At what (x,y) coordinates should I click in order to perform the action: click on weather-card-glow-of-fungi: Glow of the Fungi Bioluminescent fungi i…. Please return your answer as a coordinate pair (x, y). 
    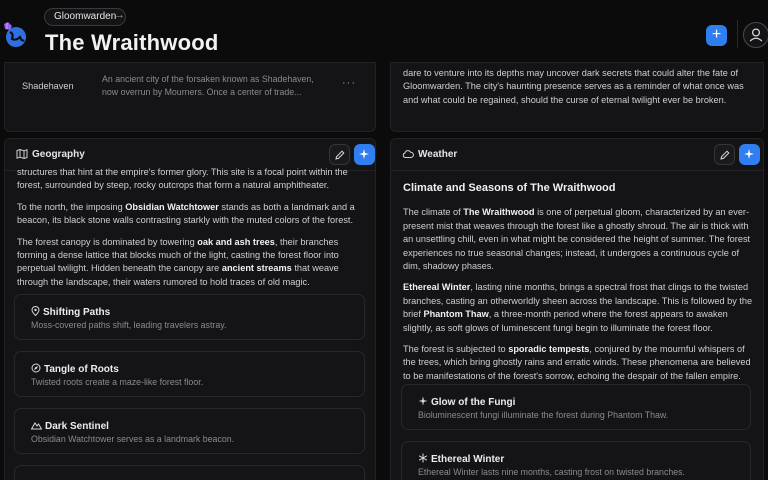
    Looking at the image, I should click on (576, 407).